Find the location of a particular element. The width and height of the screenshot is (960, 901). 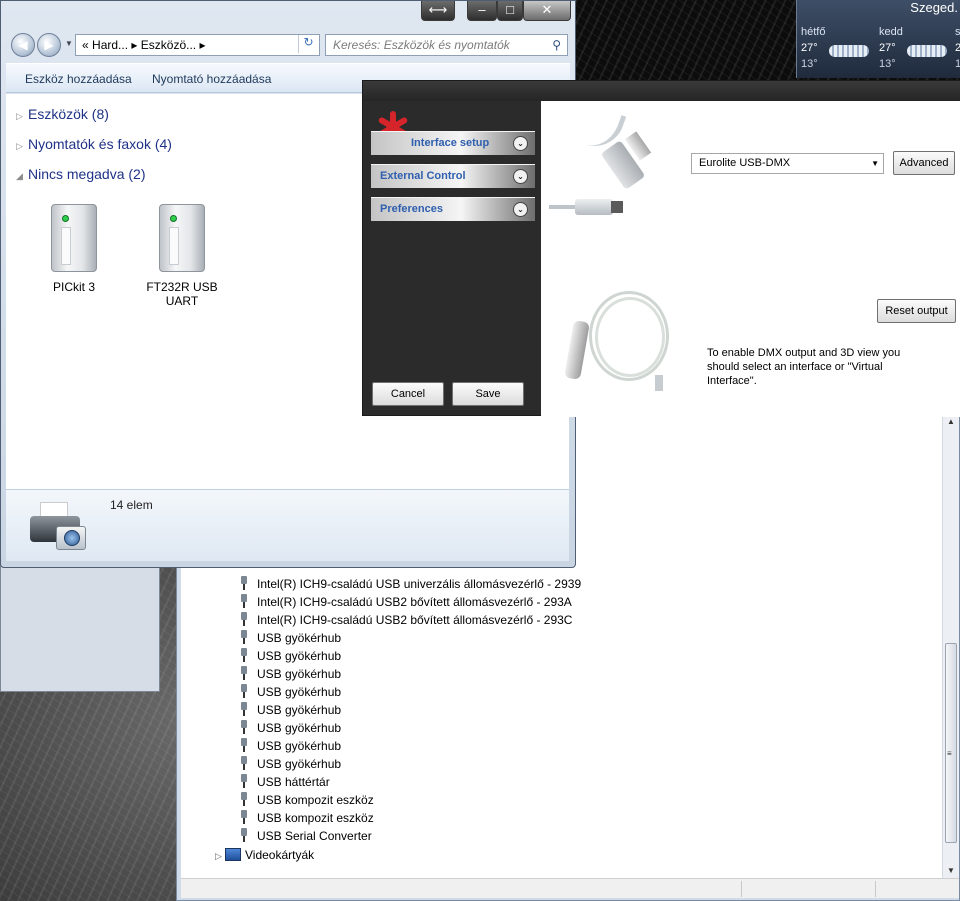

menu-interface-setup: Interface setup ⌄ is located at coordinates (453, 143).